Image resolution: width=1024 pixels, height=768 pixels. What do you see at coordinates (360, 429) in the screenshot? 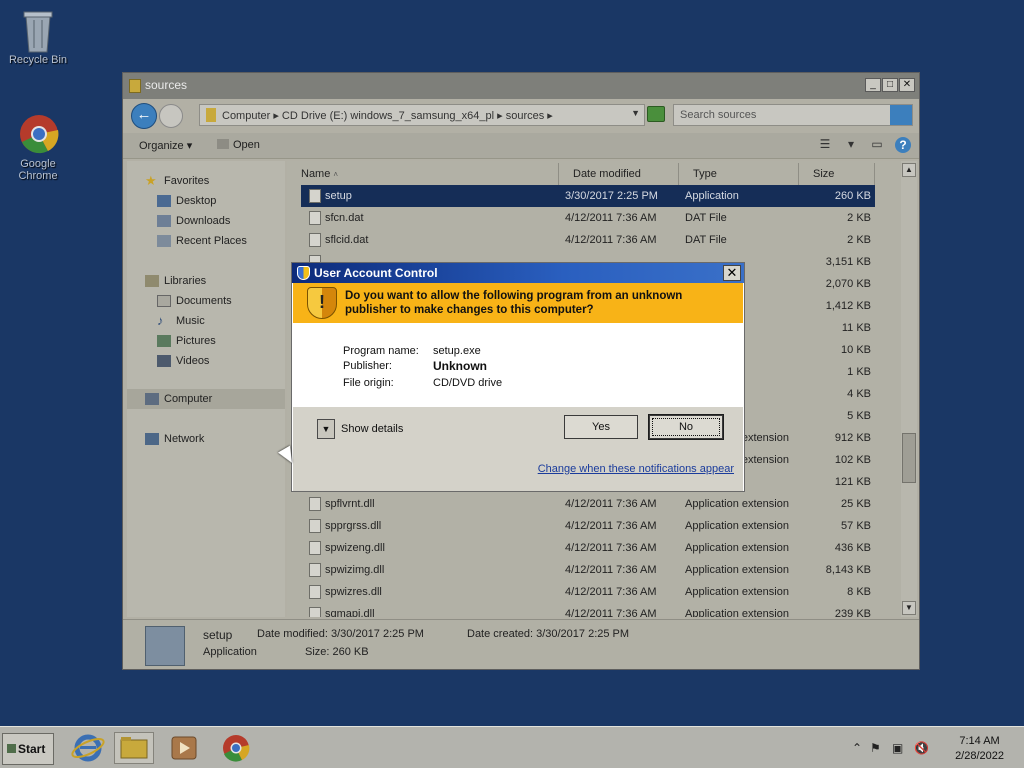
I see `show-details-toggle: ▼ Show details` at bounding box center [360, 429].